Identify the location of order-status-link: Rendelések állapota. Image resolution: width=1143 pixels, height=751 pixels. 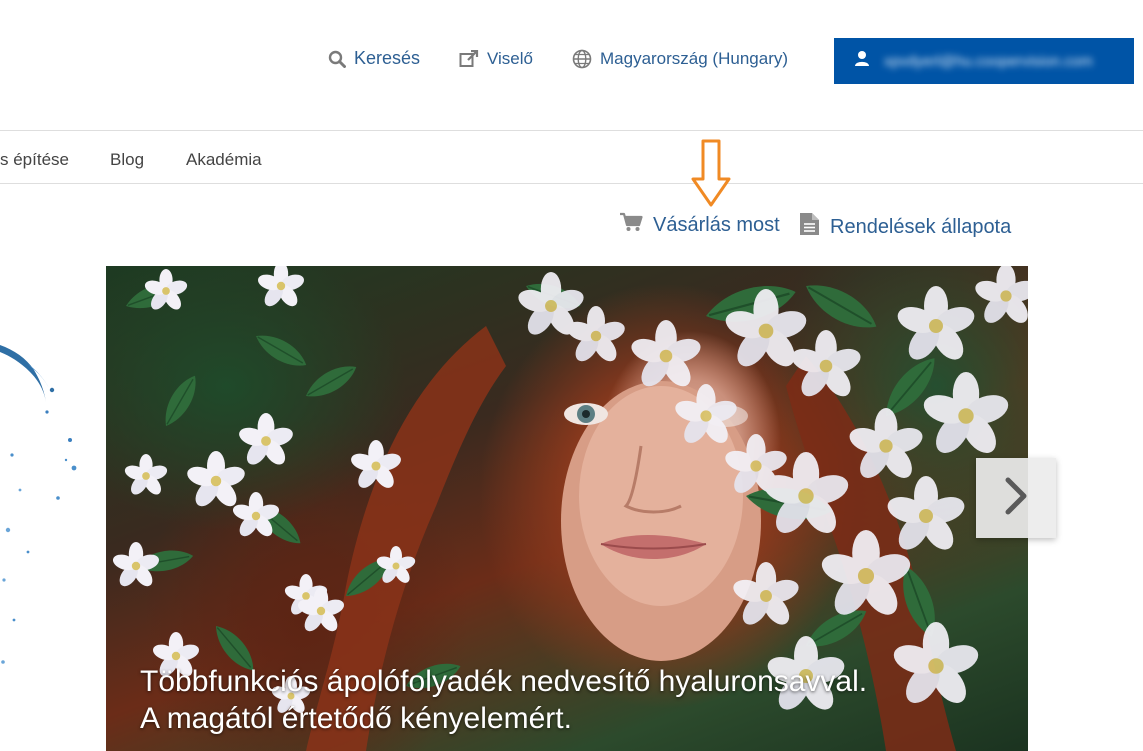
(905, 227).